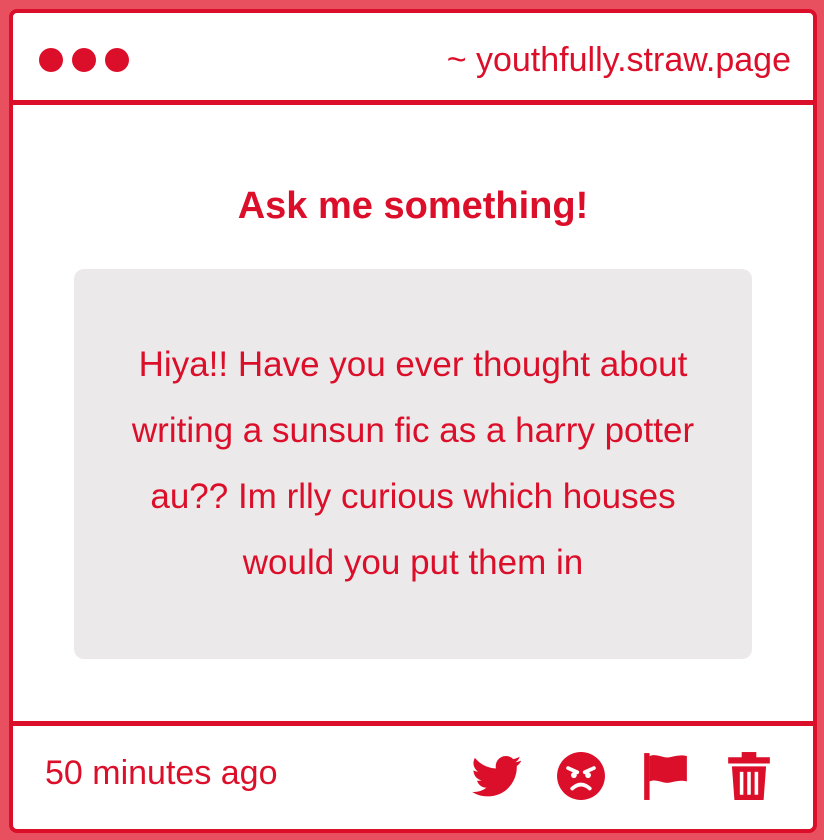 Image resolution: width=824 pixels, height=840 pixels. I want to click on report-button, so click(665, 776).